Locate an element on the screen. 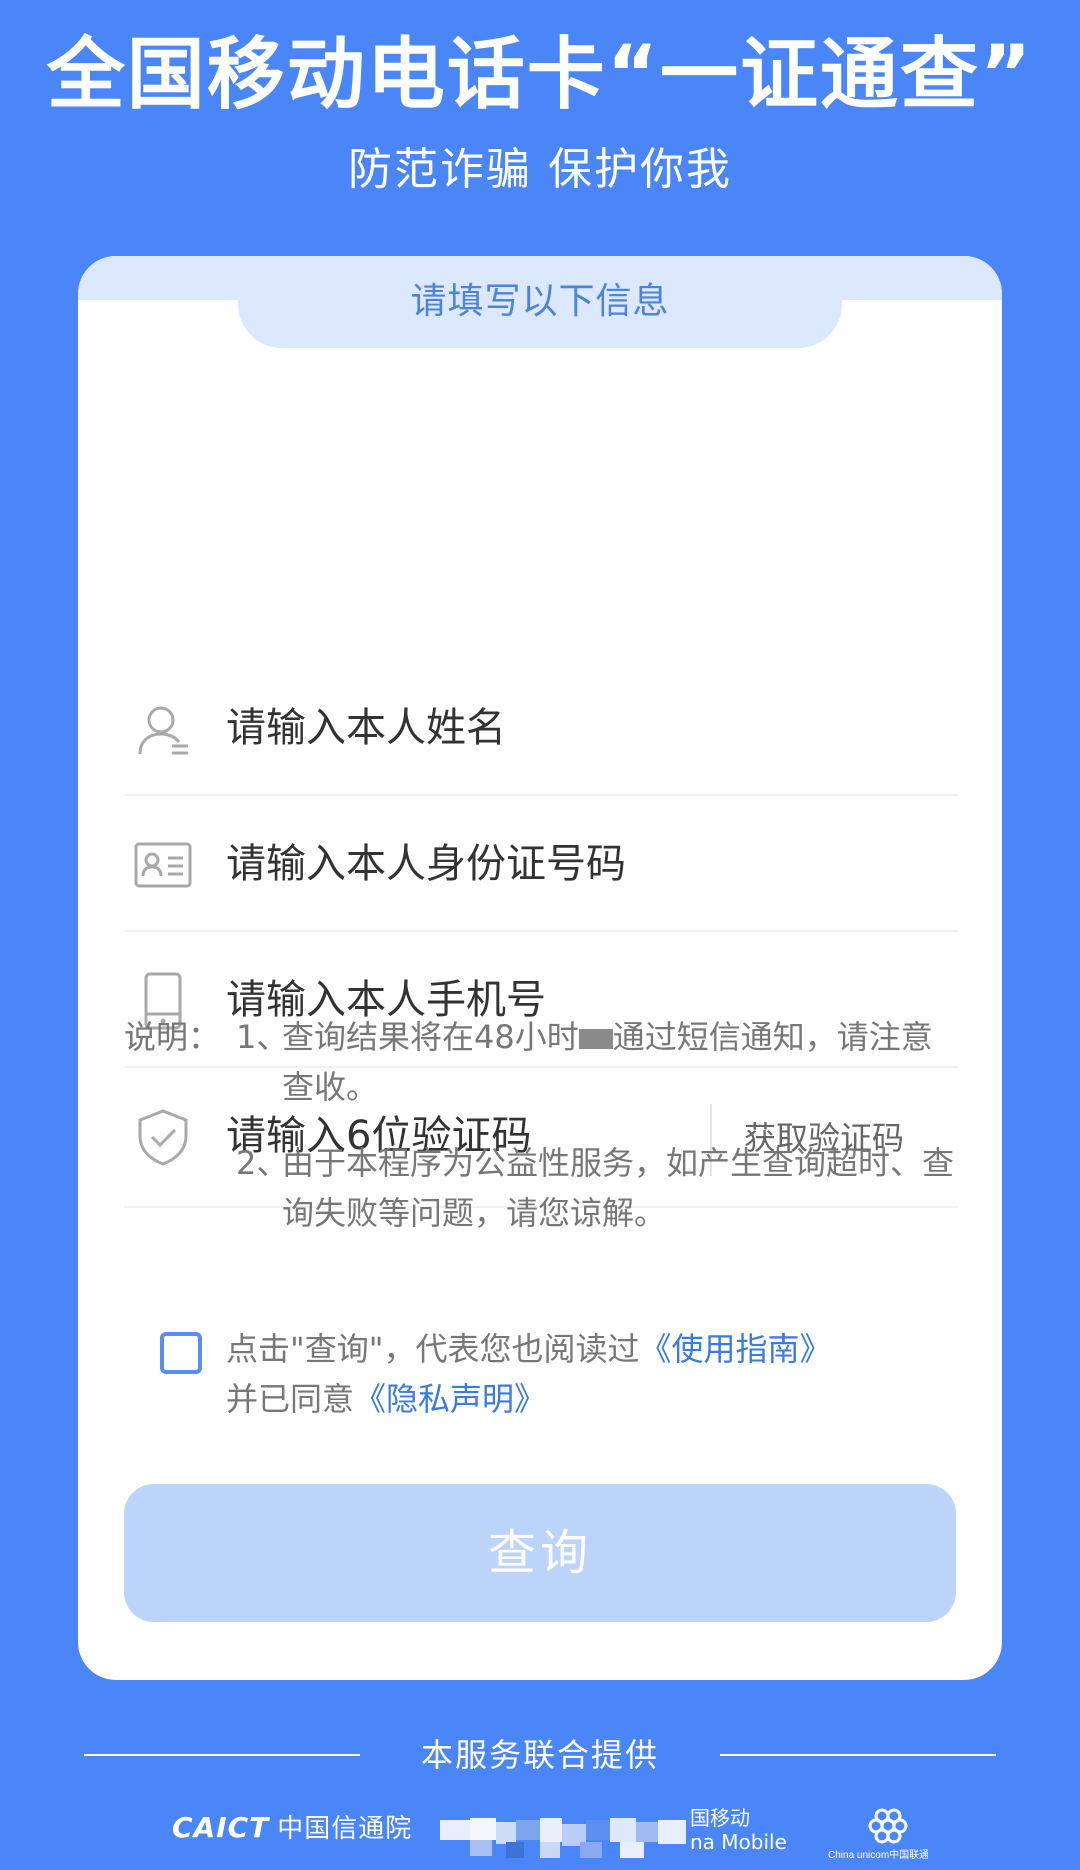 The height and width of the screenshot is (1870, 1080). card-tab-label: 请填写以下信息 is located at coordinates (540, 301).